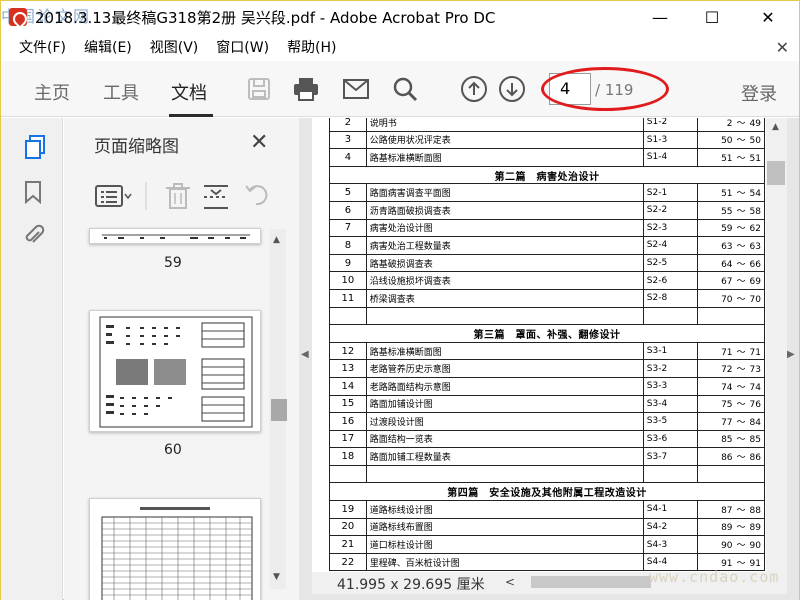 The width and height of the screenshot is (800, 600). I want to click on toc-page-range: 59 ～ 62, so click(731, 228).